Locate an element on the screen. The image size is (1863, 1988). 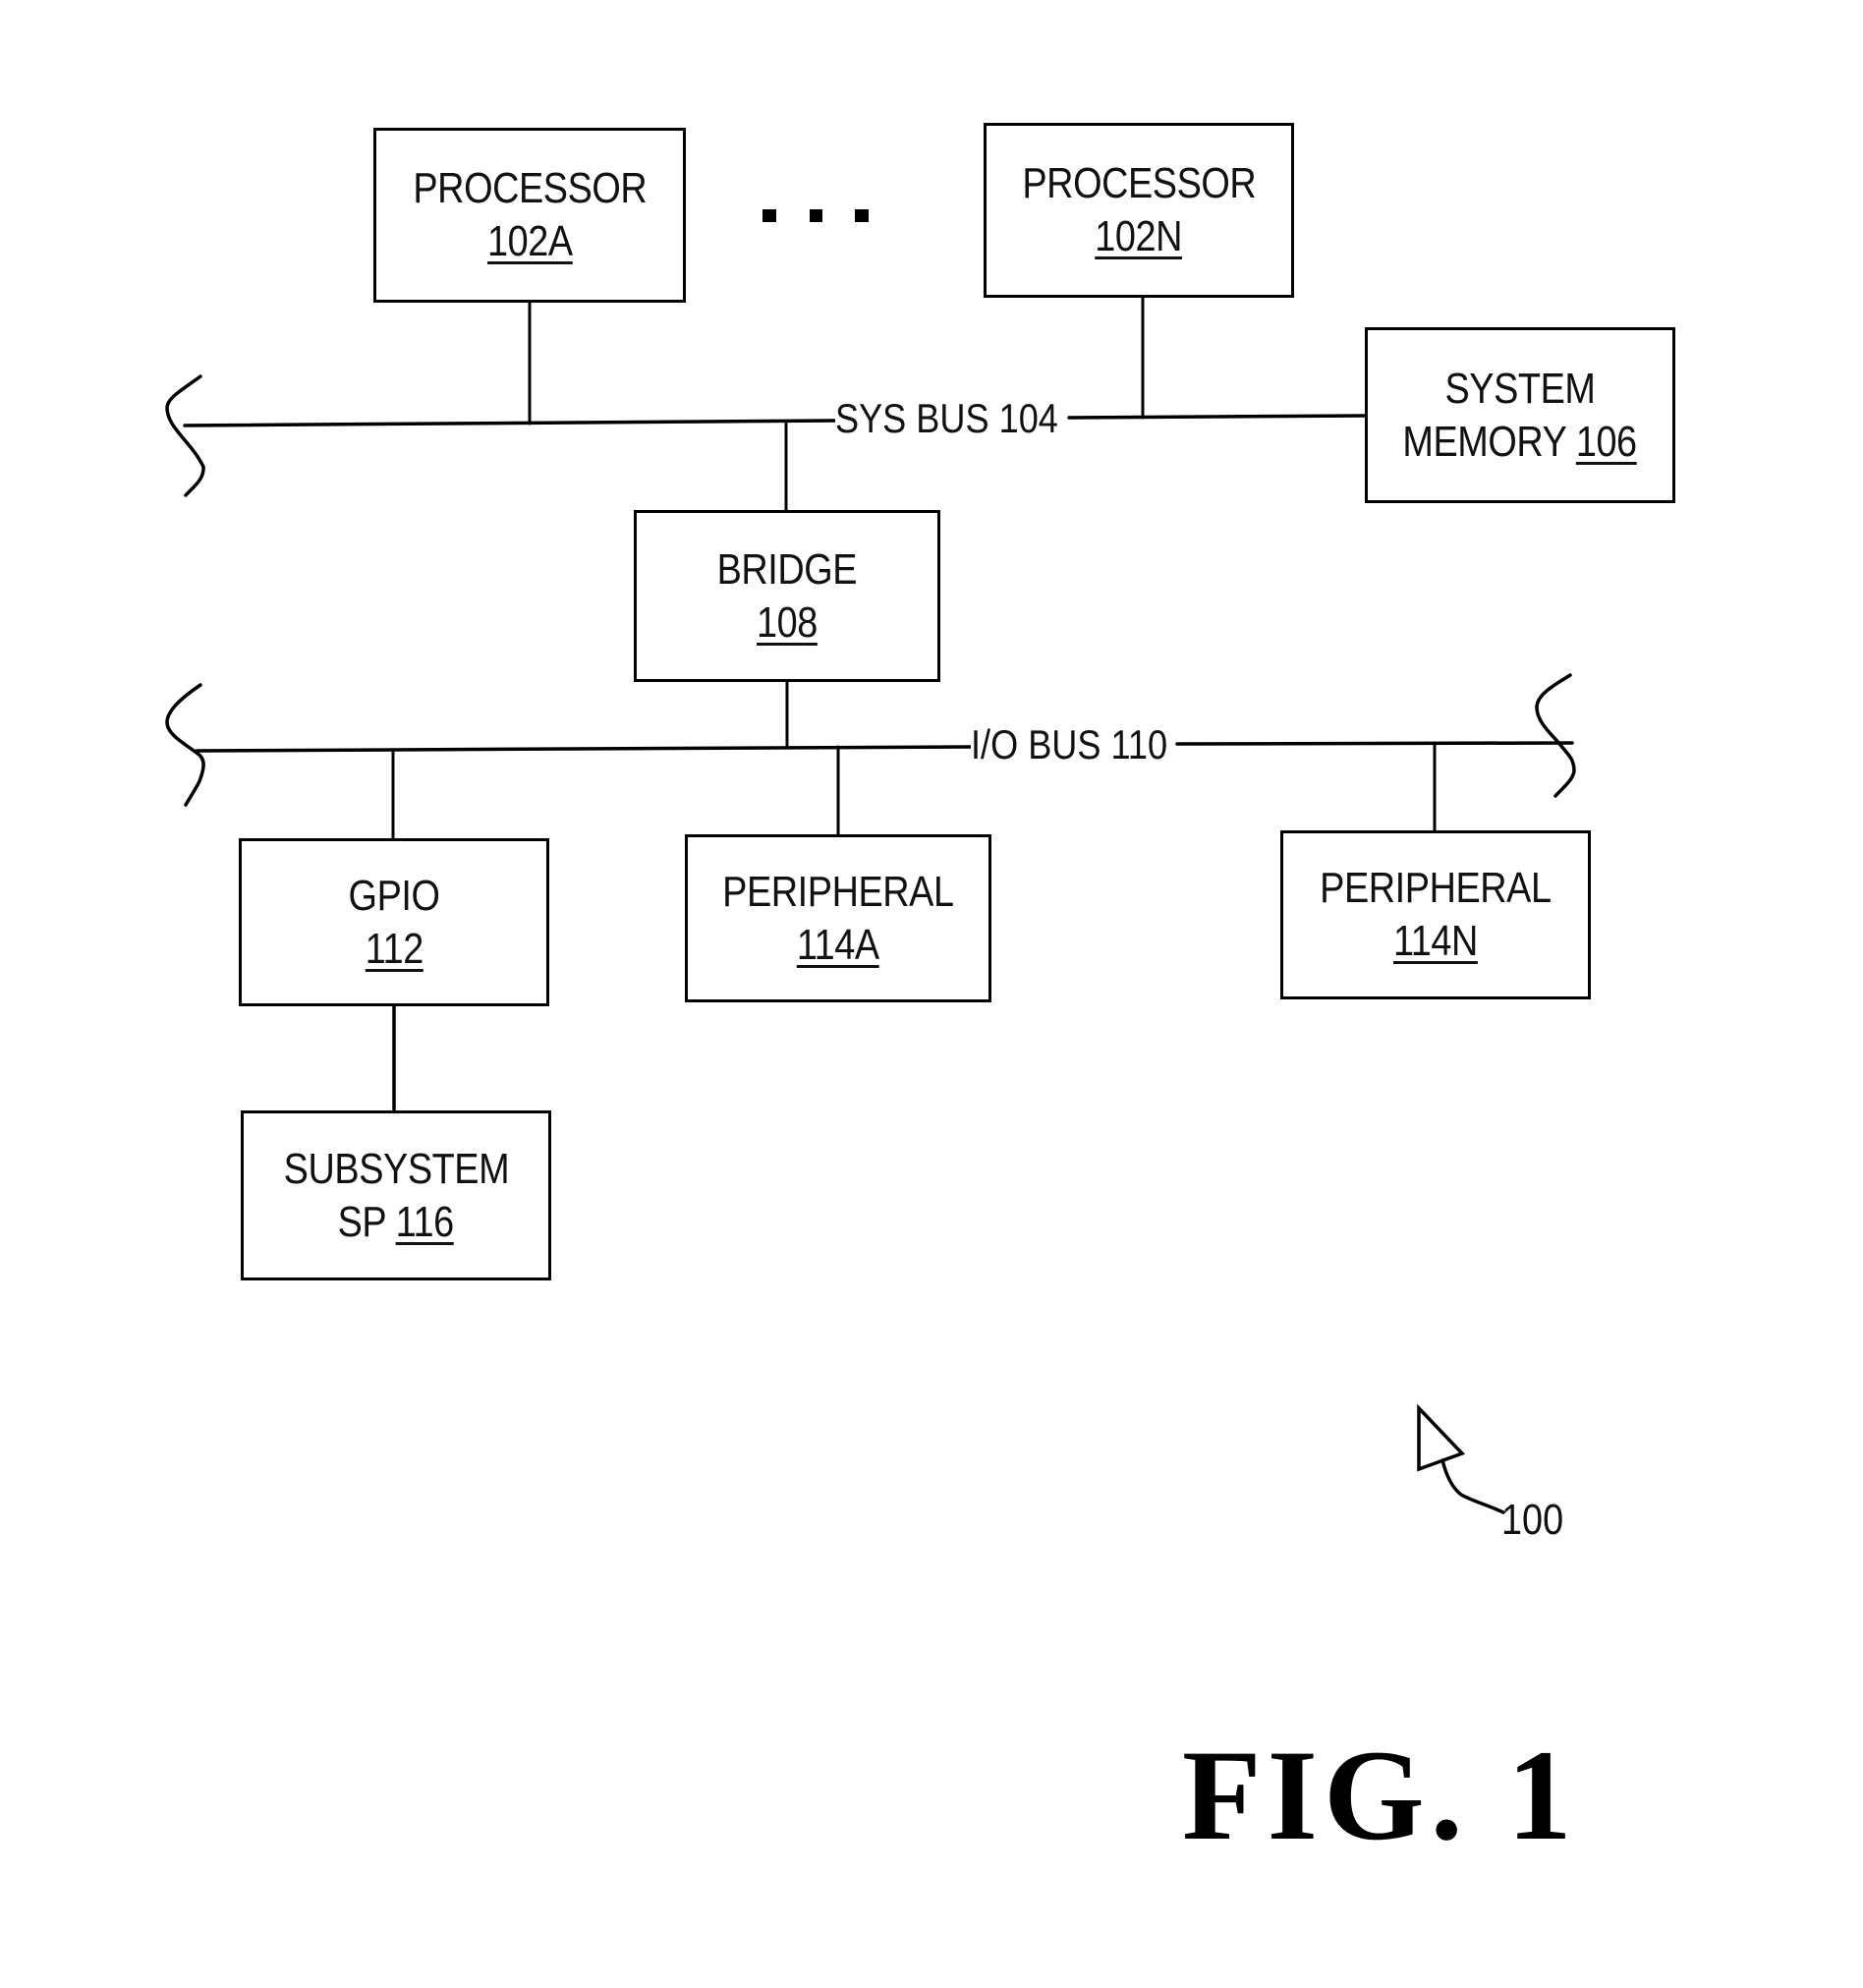
processor-102a-block: PROCESSOR 102A is located at coordinates (529, 216).